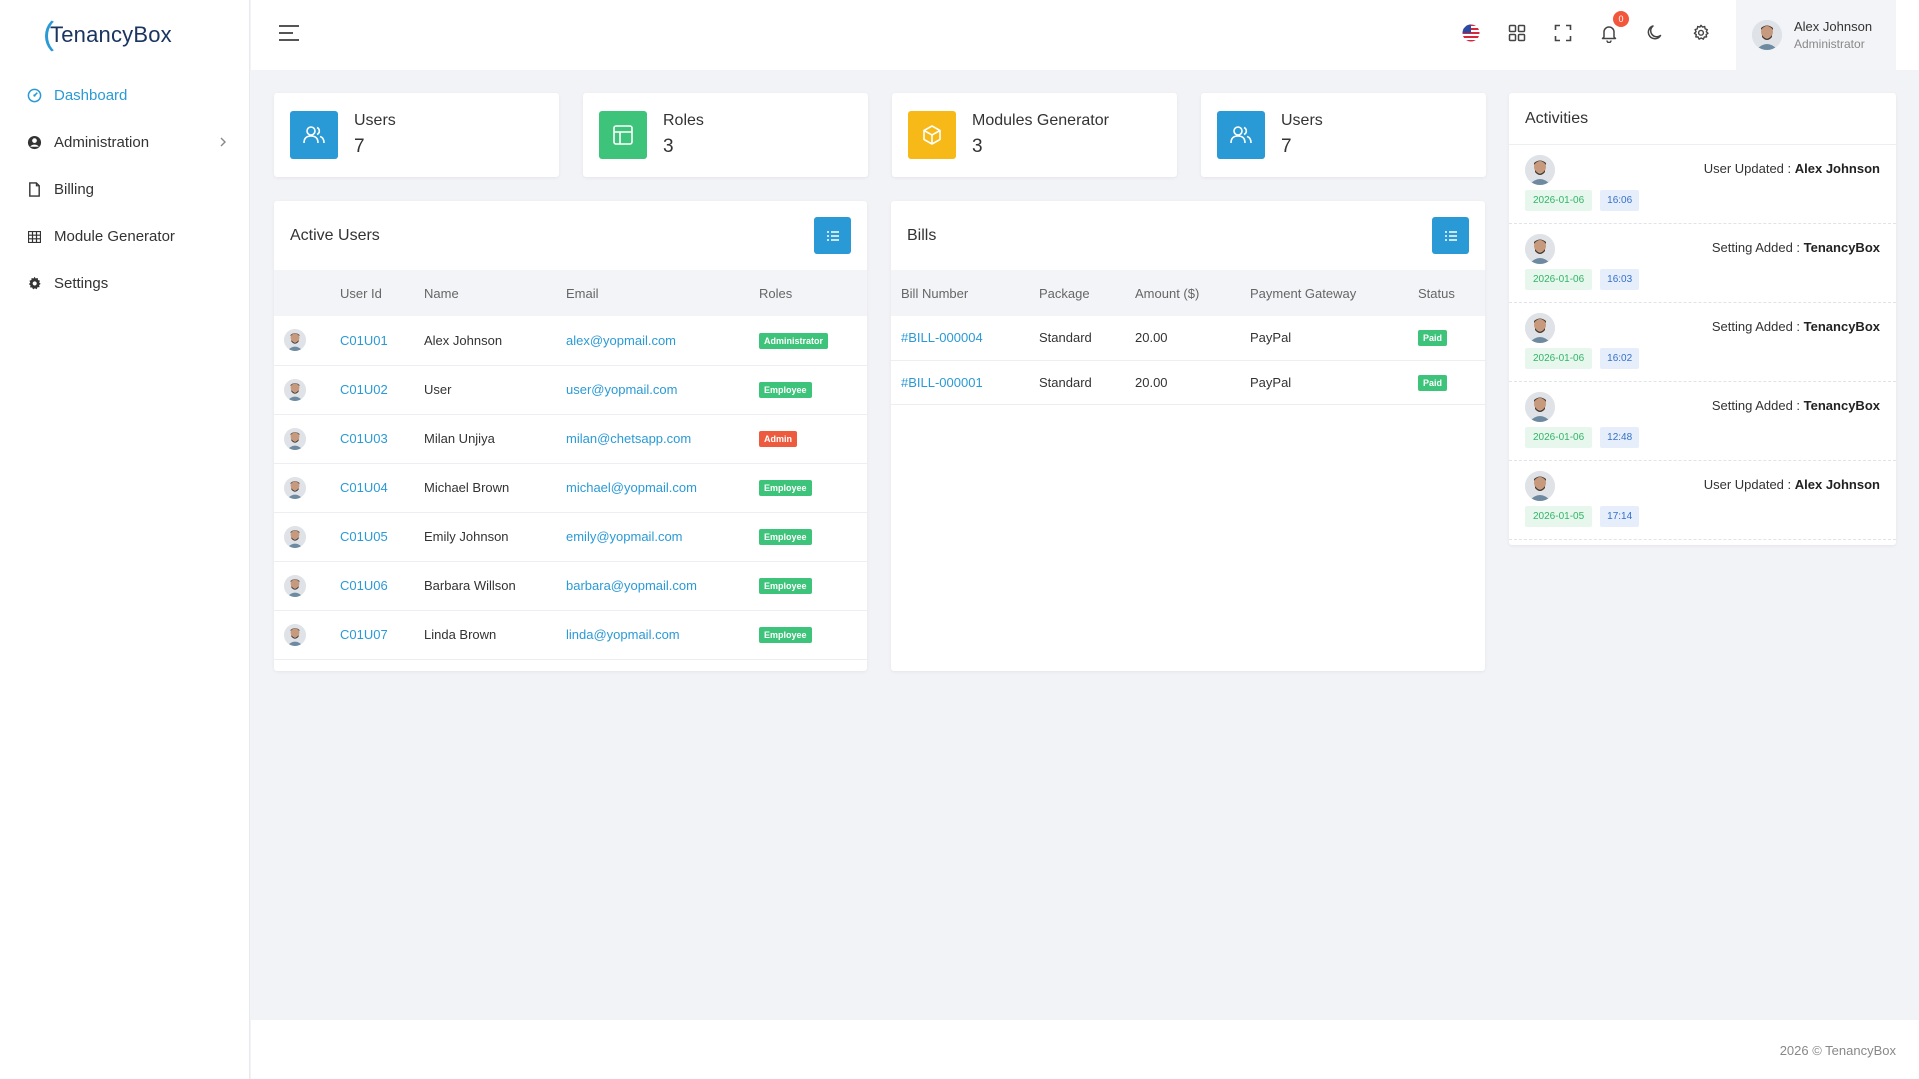 This screenshot has height=1079, width=1919. I want to click on user-name-cell: User, so click(485, 390).